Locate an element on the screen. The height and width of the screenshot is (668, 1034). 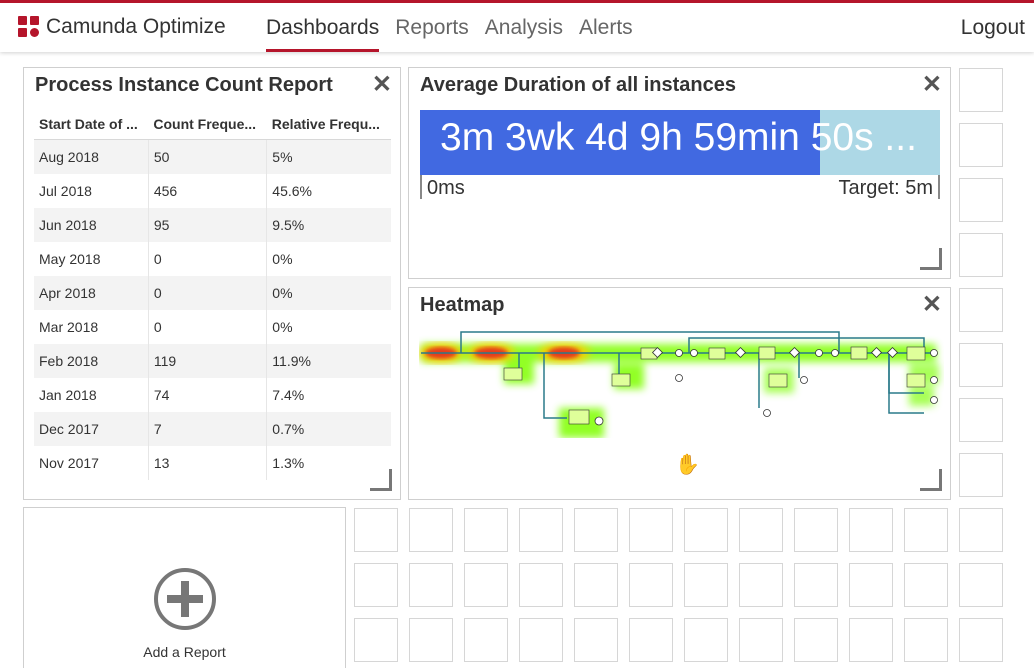
add-report-label: Add a Report is located at coordinates (184, 652).